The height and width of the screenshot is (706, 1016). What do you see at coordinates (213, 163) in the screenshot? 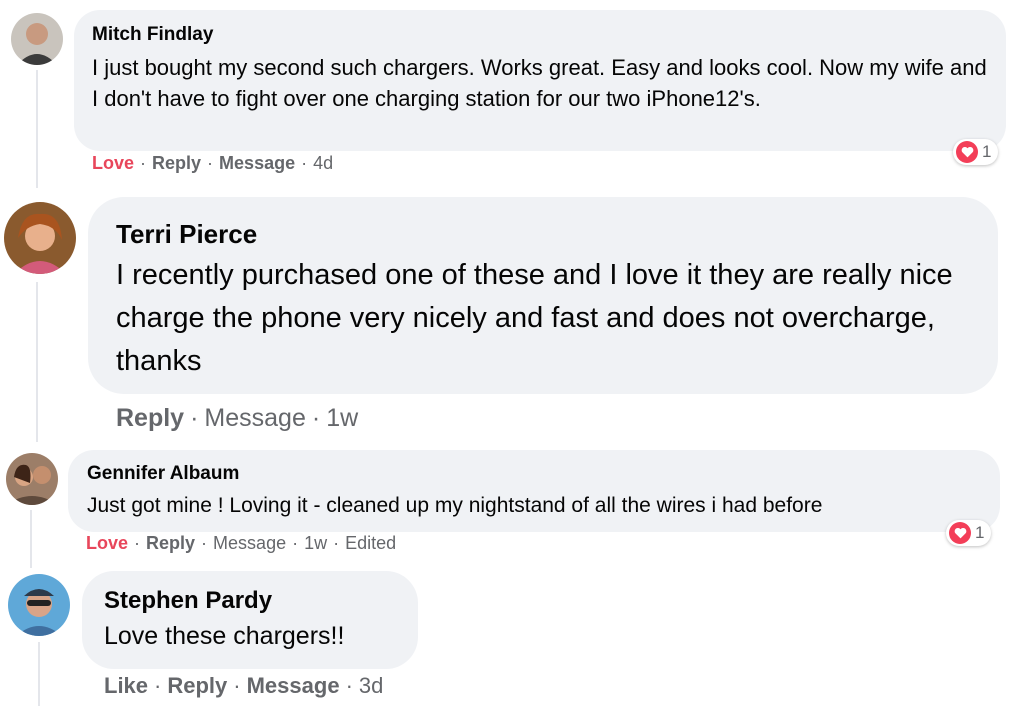
I see `comment-actions: Love · Reply · Message · 4d` at bounding box center [213, 163].